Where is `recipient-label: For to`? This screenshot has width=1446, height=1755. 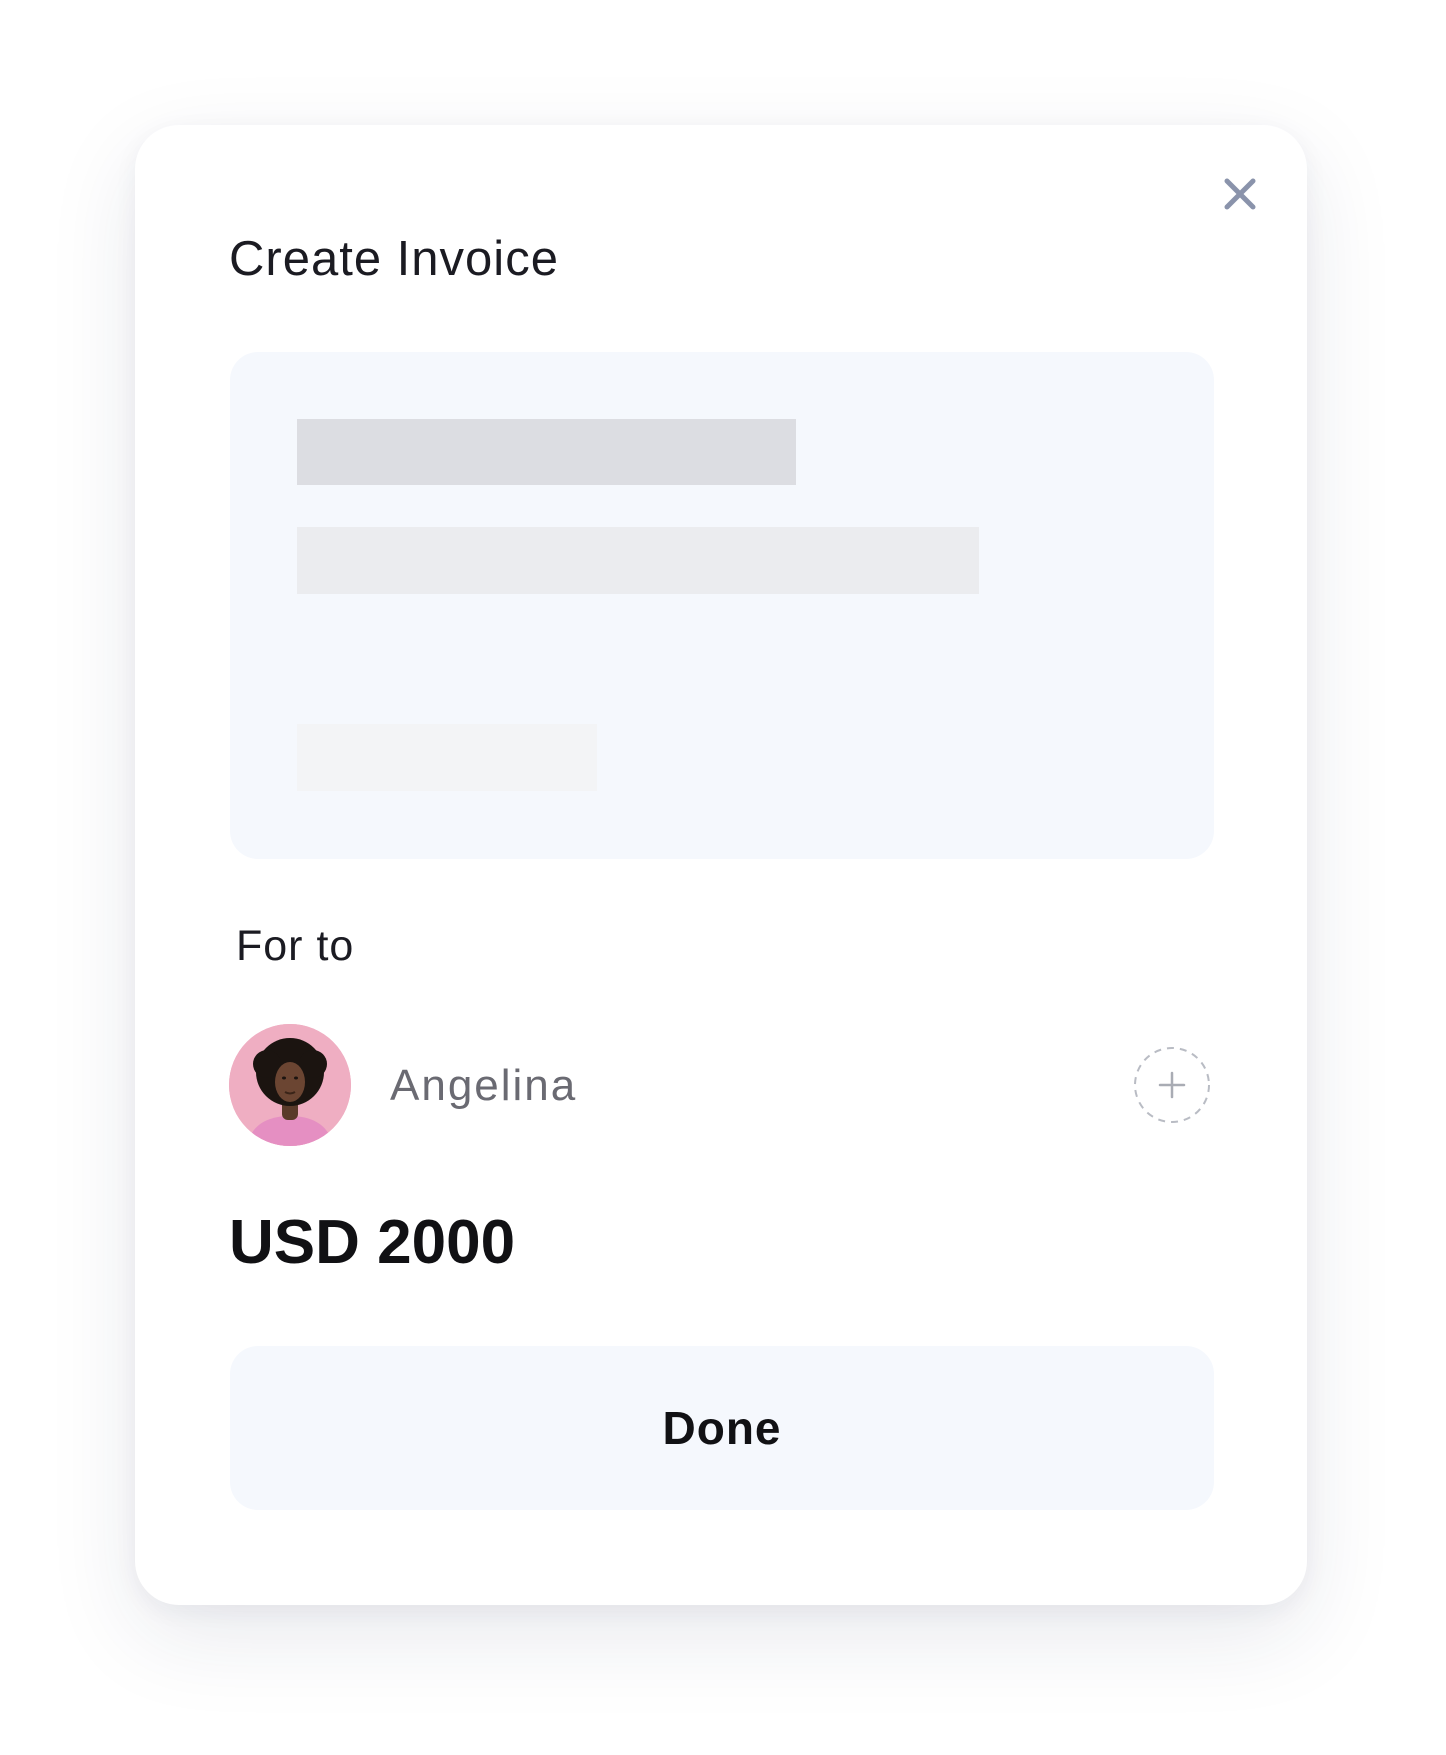
recipient-label: For to is located at coordinates (295, 946).